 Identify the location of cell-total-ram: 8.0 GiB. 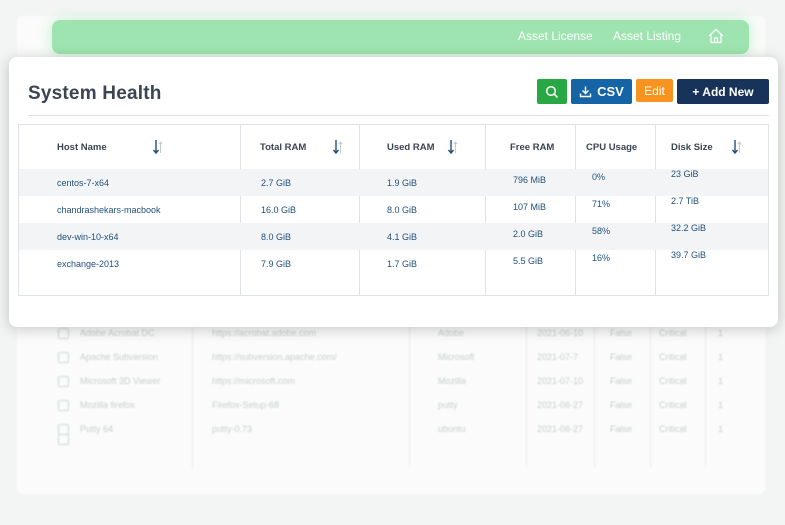
(276, 237).